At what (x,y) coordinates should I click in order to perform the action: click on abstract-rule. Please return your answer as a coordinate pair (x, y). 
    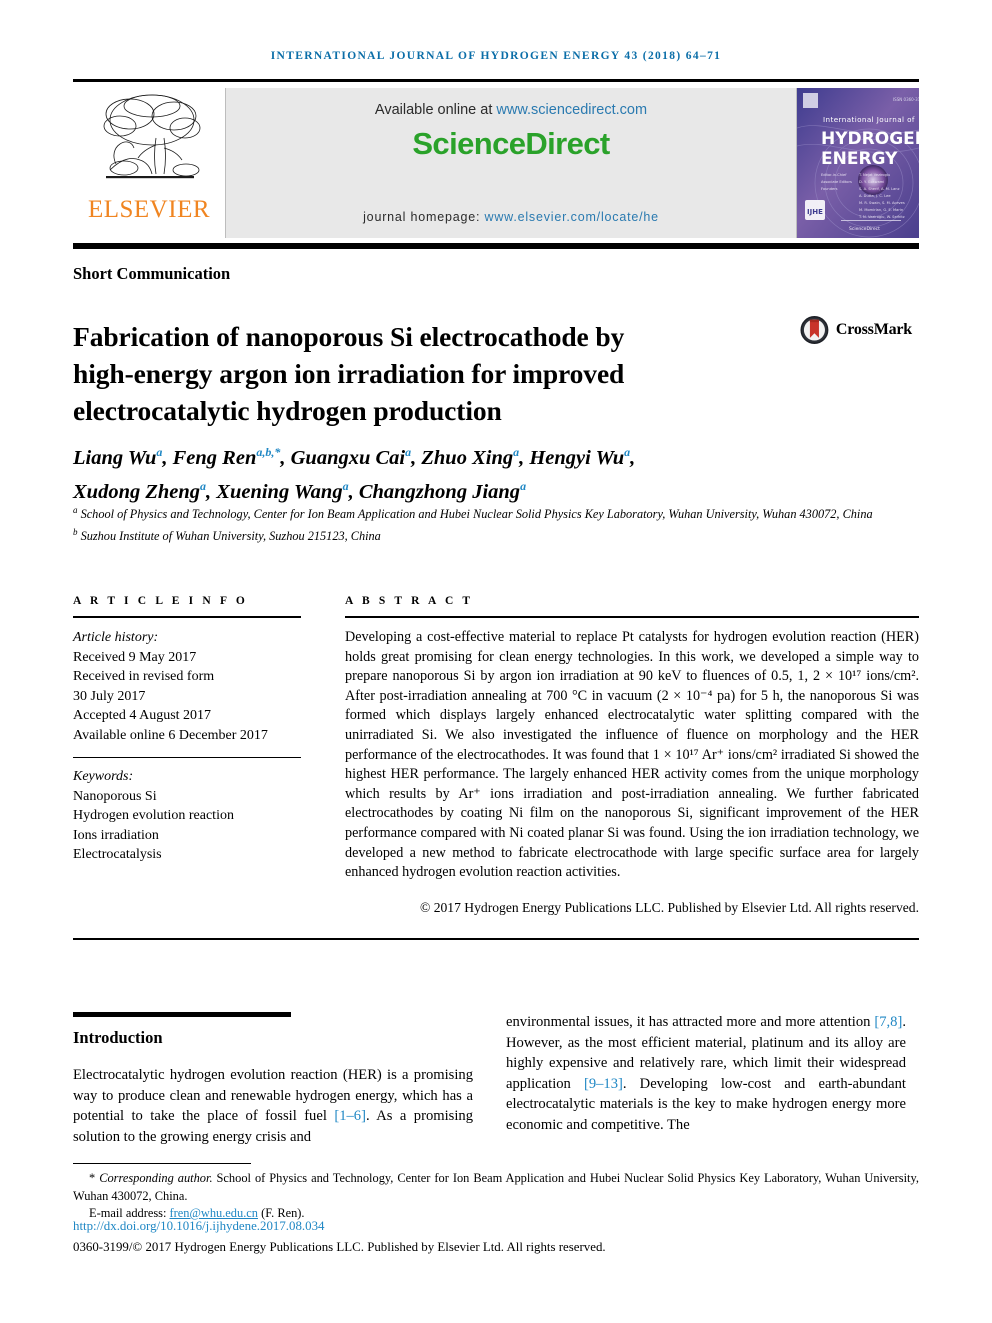
    Looking at the image, I should click on (632, 617).